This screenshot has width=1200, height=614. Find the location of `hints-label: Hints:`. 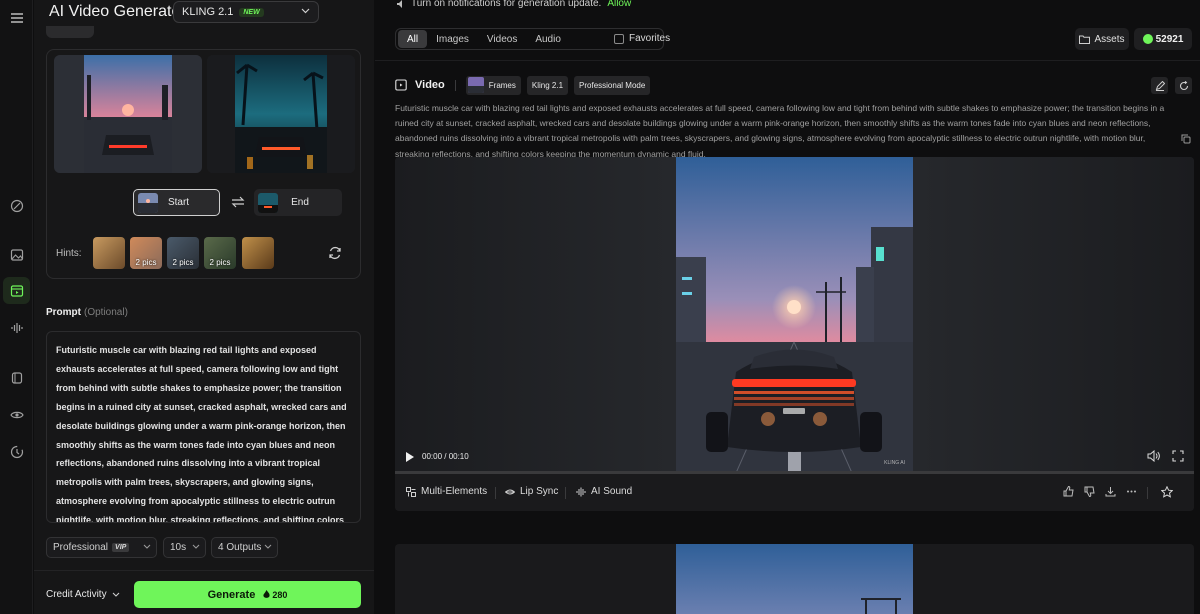

hints-label: Hints: is located at coordinates (69, 253).